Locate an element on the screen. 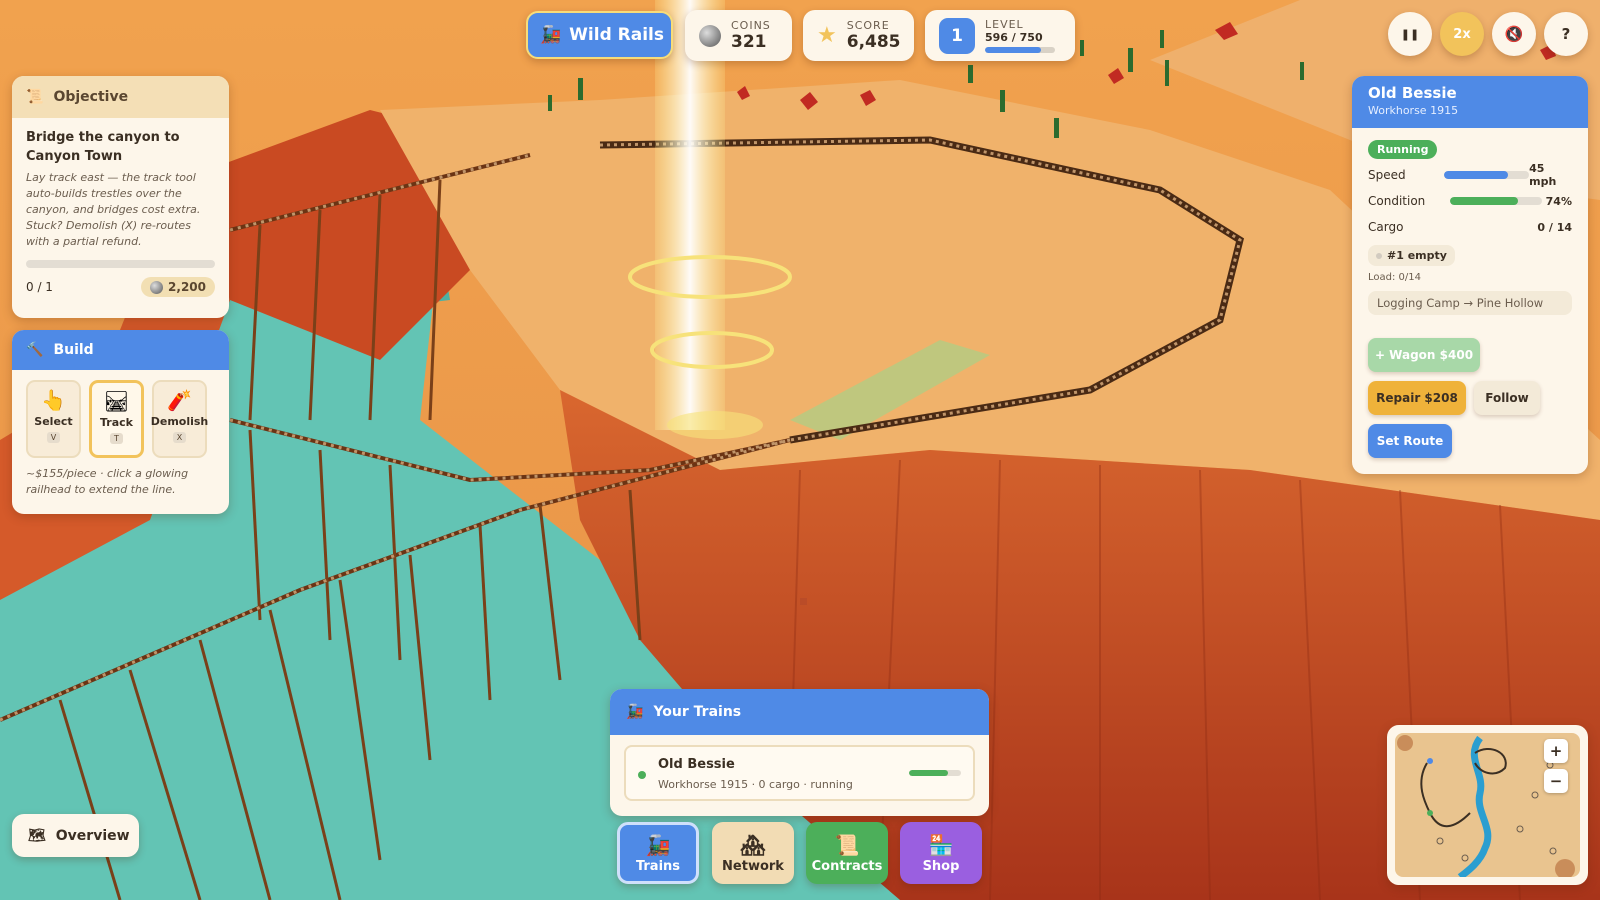  load-text: Load: 0/14 is located at coordinates (1394, 277).